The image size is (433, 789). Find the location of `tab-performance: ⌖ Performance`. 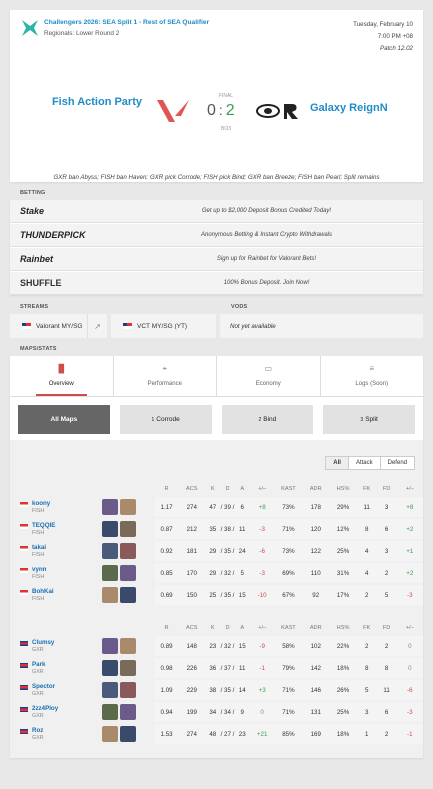

tab-performance: ⌖ Performance is located at coordinates (165, 376).